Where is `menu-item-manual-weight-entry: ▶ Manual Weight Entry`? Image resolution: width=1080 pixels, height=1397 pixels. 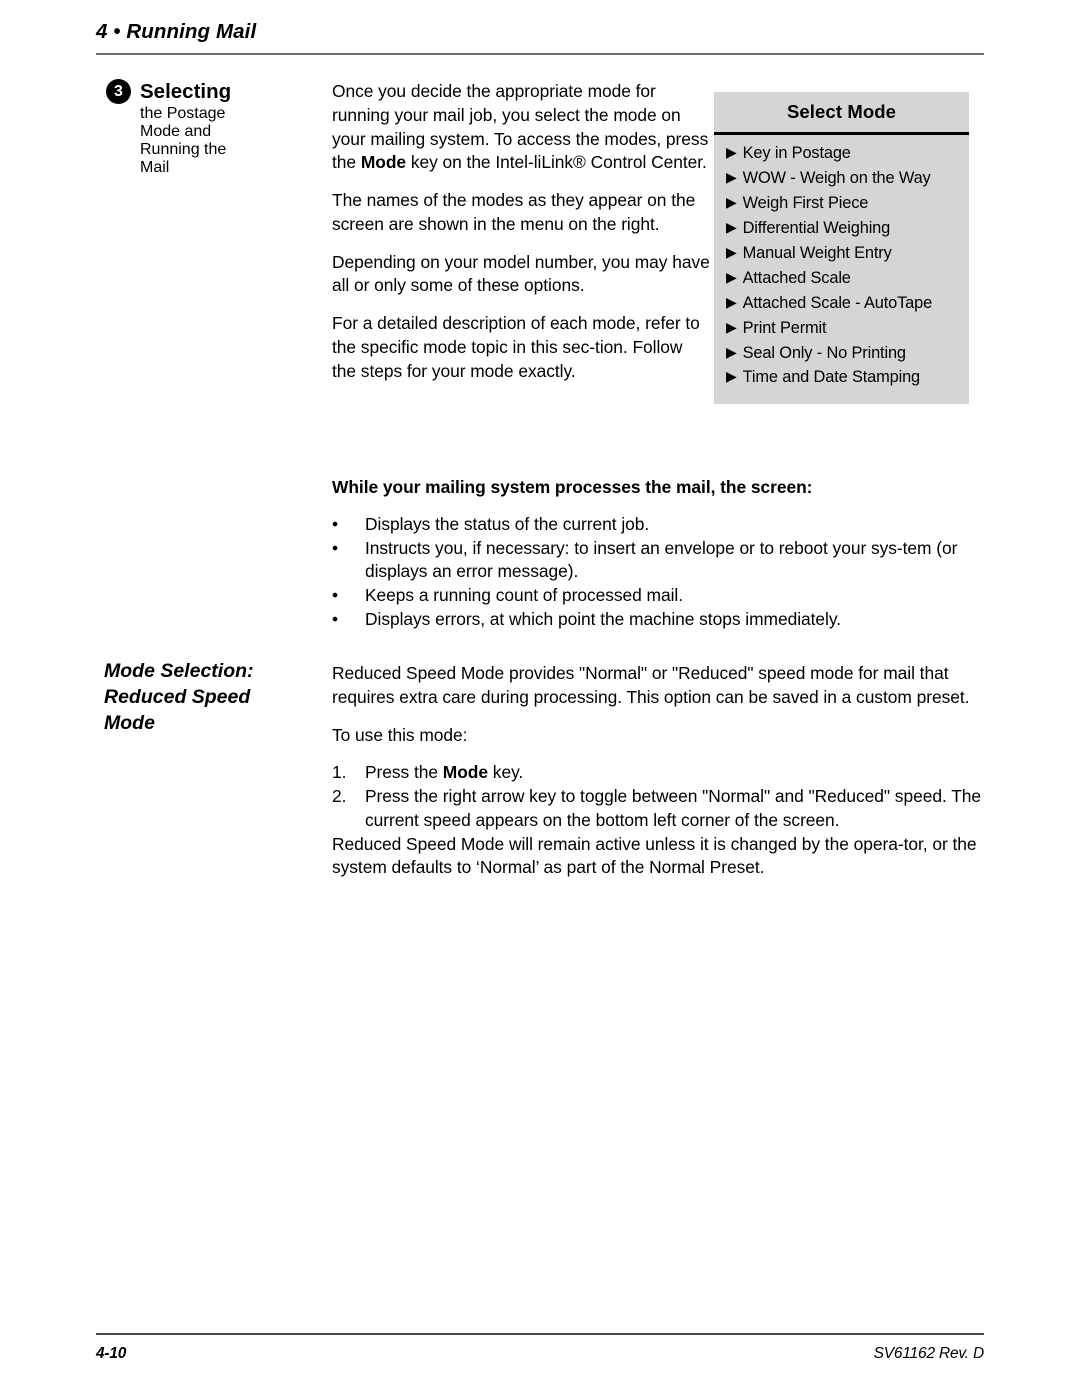 menu-item-manual-weight-entry: ▶ Manual Weight Entry is located at coordinates (844, 253).